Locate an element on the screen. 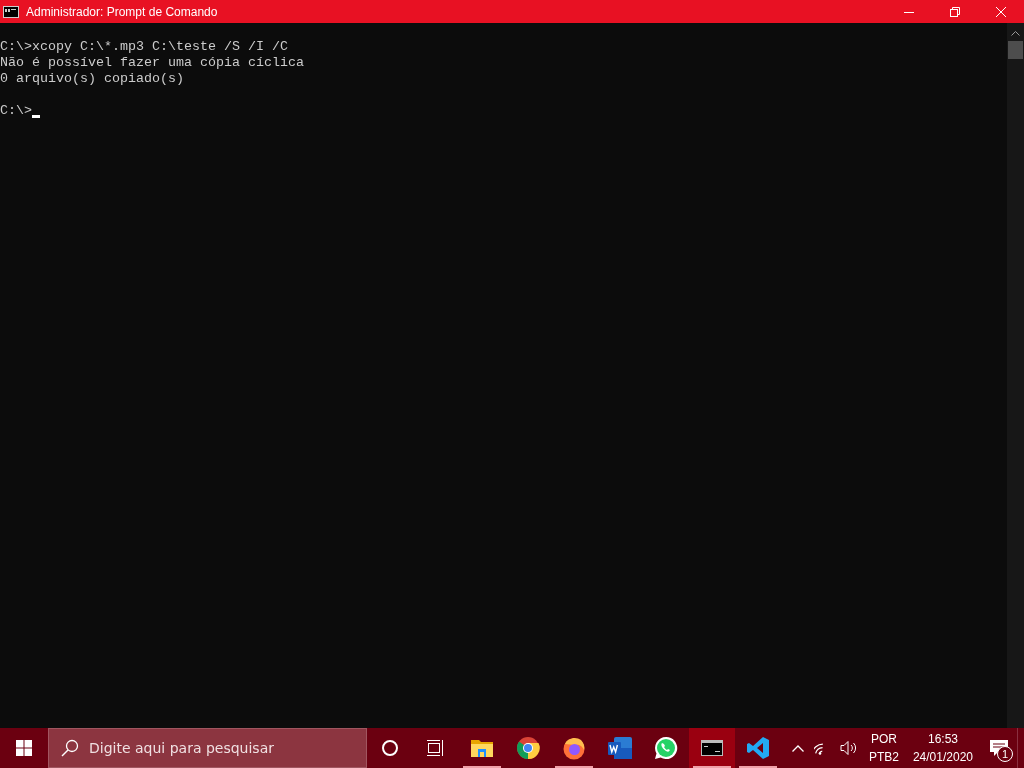  code-editor-icon is located at coordinates (758, 748).